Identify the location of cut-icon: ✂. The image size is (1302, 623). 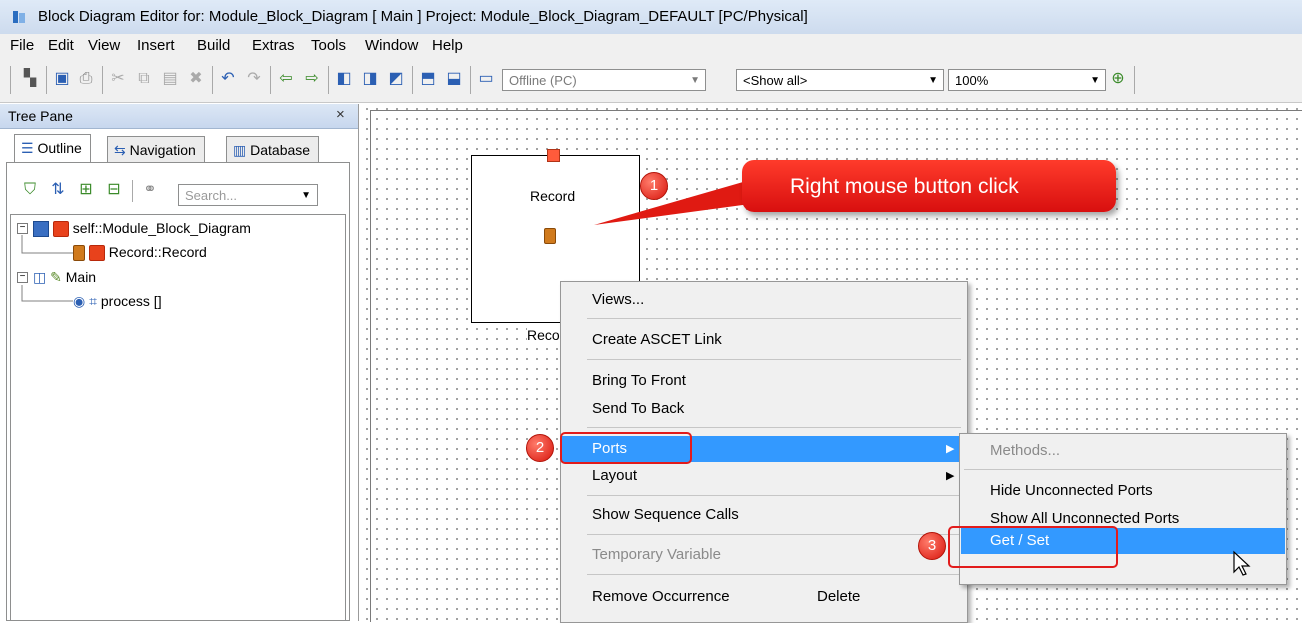
(118, 79).